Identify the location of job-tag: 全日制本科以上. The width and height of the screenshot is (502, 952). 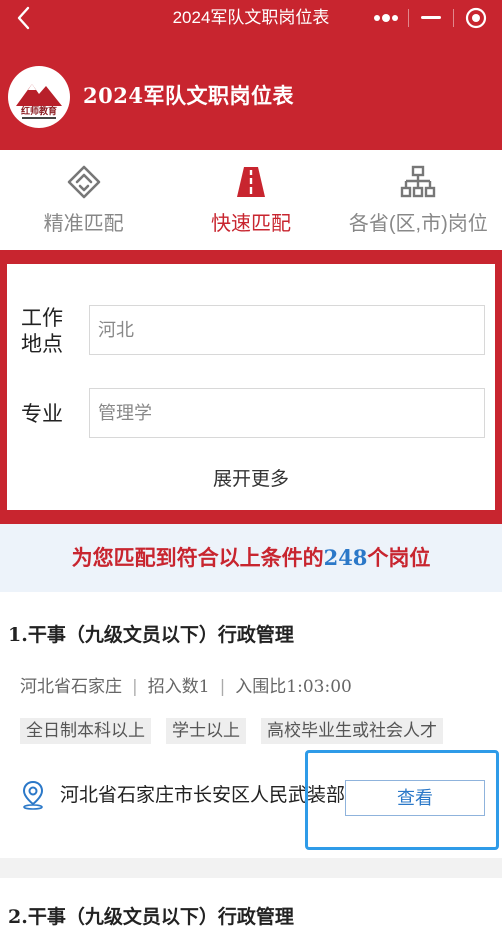
(85, 731).